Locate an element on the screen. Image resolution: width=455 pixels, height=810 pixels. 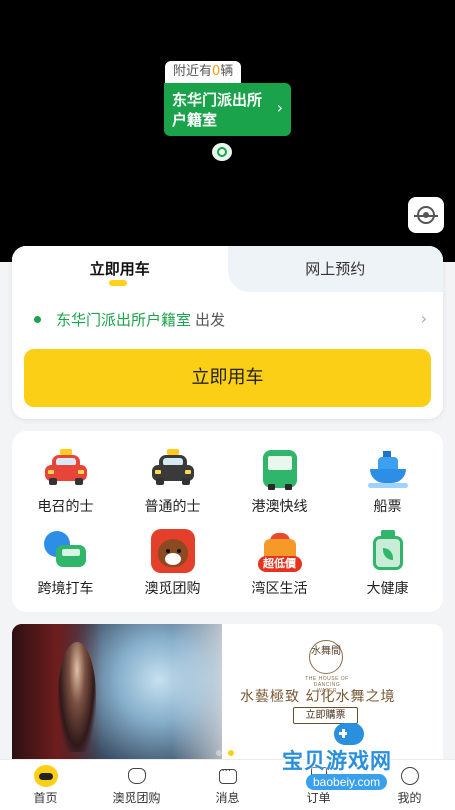
nearby-prefix: 附近有 is located at coordinates (193, 71).